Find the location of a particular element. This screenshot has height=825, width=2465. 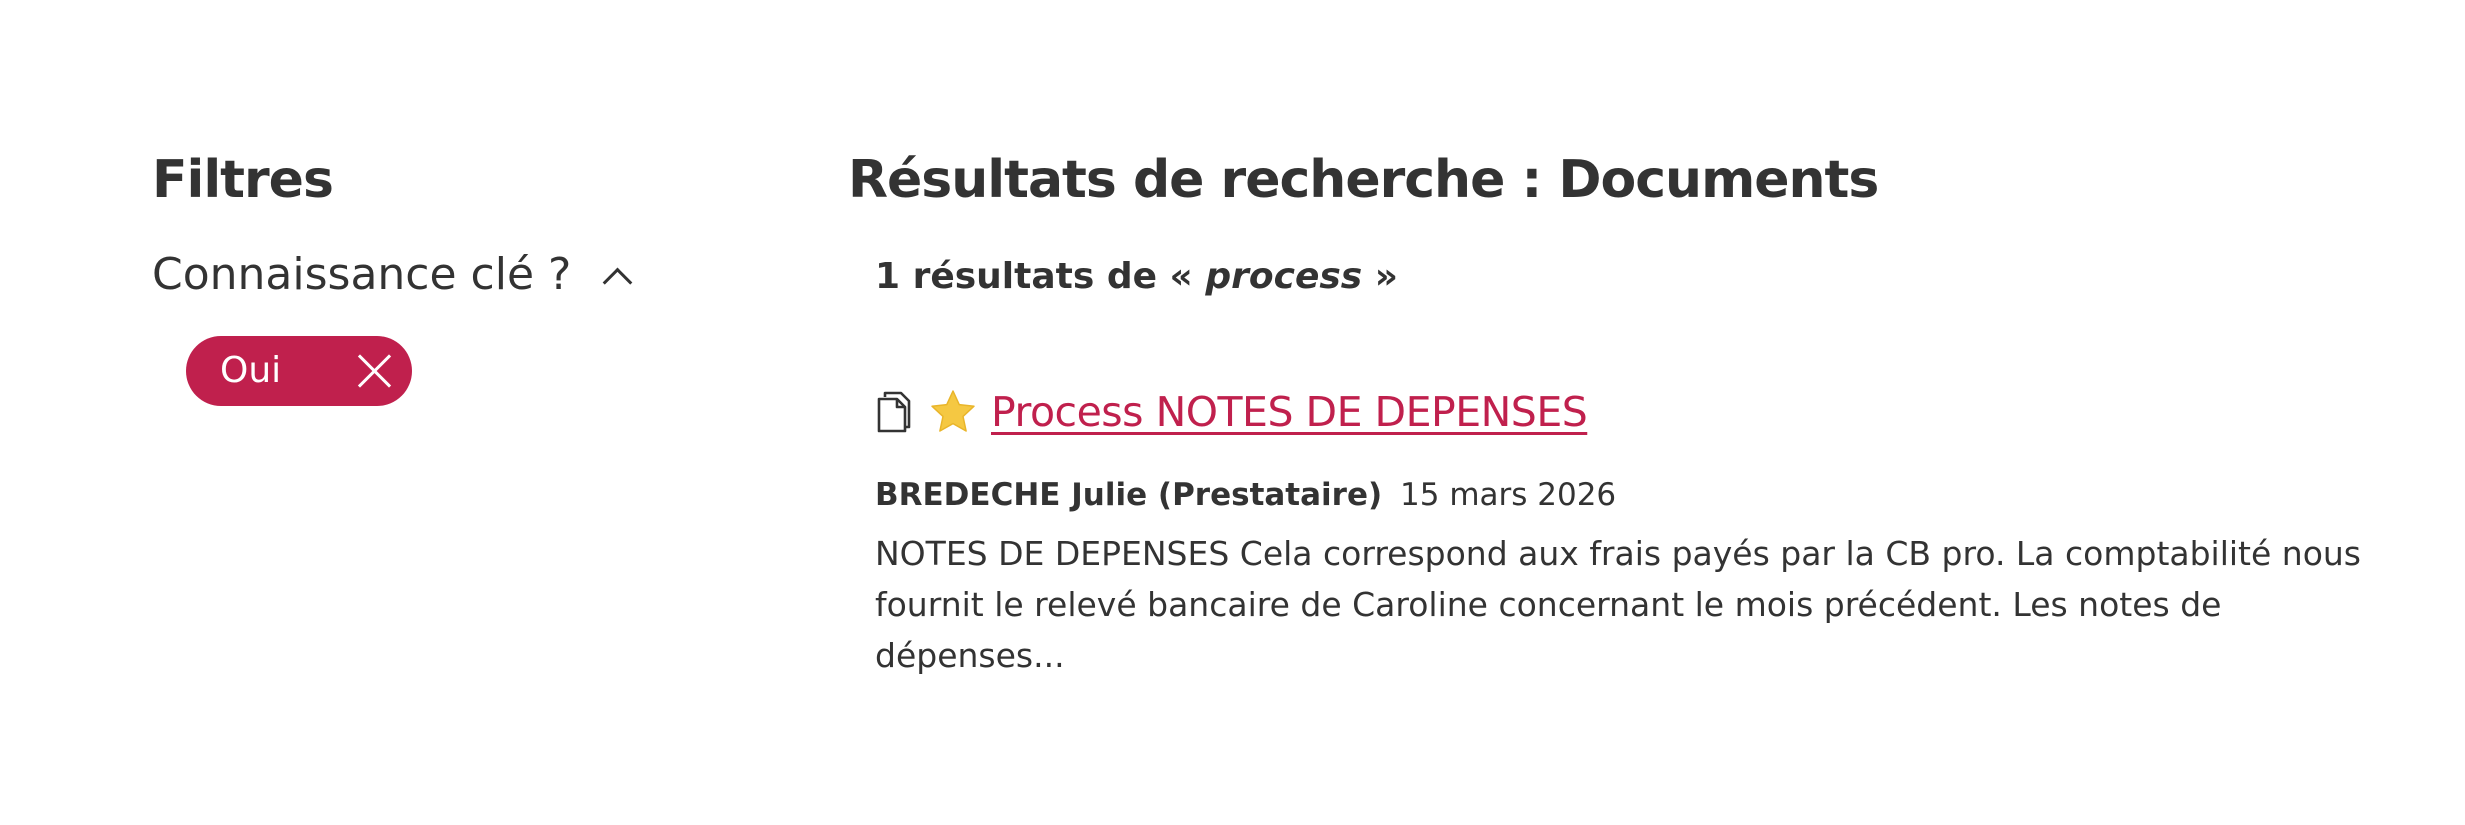

filter-group-label: Connaissance clé ? is located at coordinates (362, 274).